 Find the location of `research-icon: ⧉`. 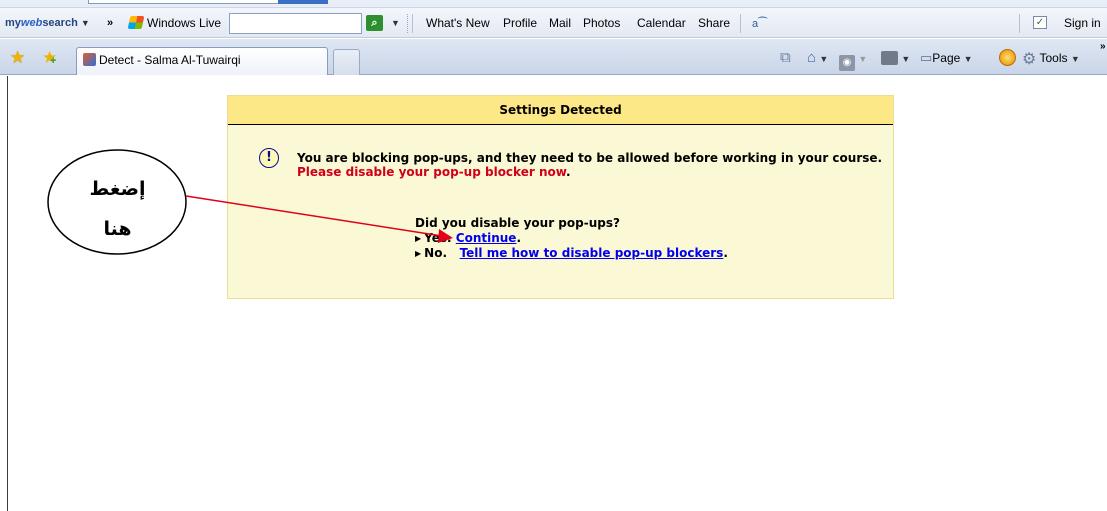

research-icon: ⧉ is located at coordinates (785, 58).